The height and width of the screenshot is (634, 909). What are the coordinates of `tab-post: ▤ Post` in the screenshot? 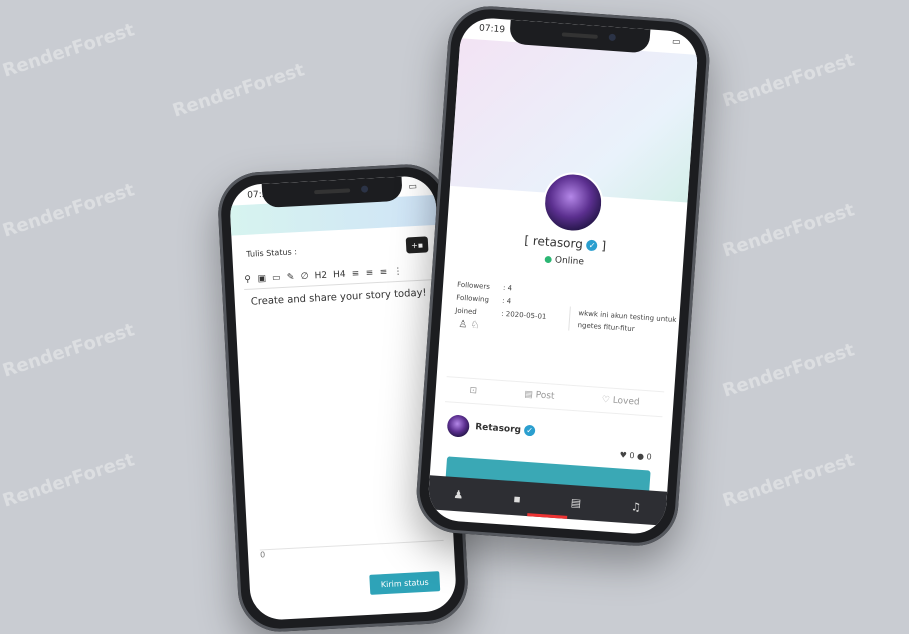 It's located at (539, 396).